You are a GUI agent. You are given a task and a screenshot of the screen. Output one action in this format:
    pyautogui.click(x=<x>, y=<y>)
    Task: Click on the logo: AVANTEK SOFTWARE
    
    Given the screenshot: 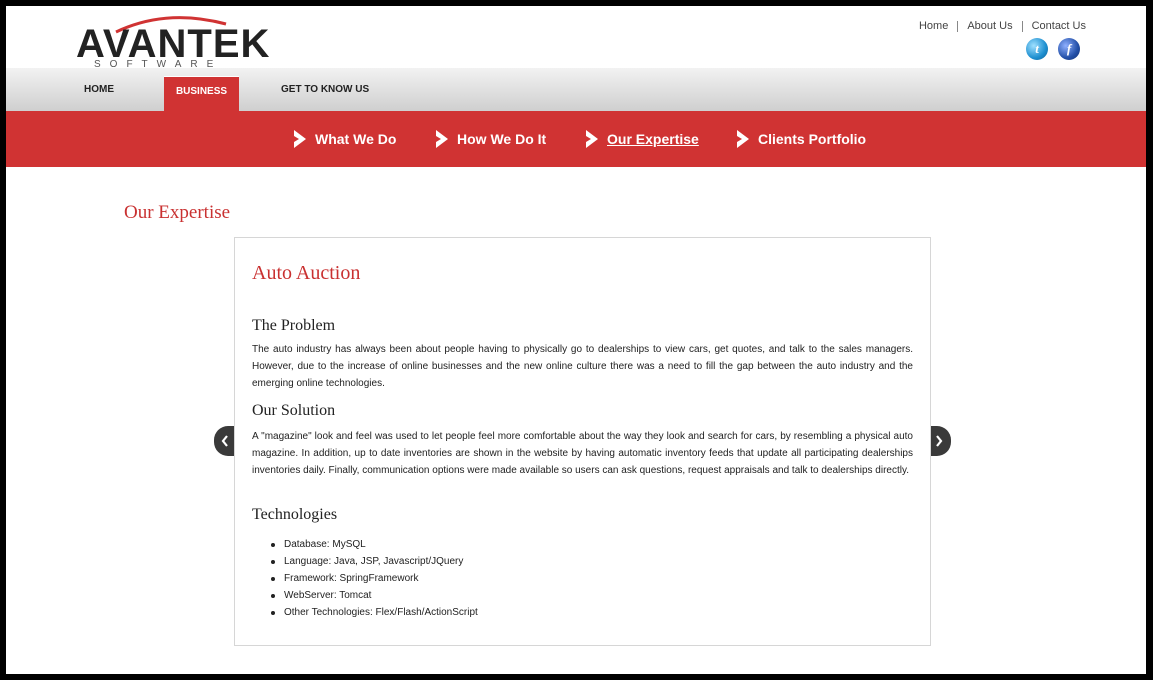 What is the action you would take?
    pyautogui.click(x=172, y=42)
    